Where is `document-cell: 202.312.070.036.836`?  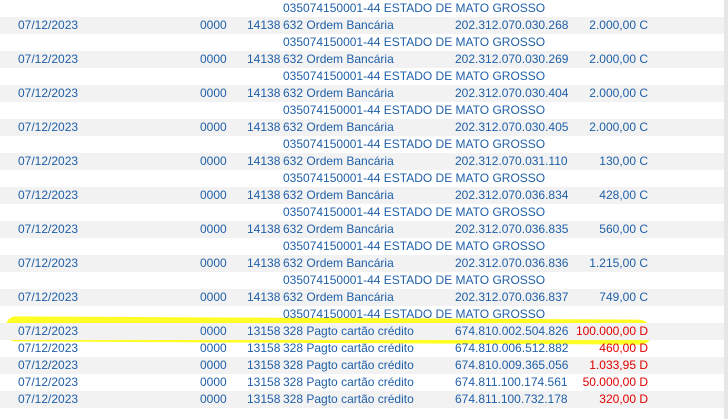
document-cell: 202.312.070.036.836 is located at coordinates (512, 263).